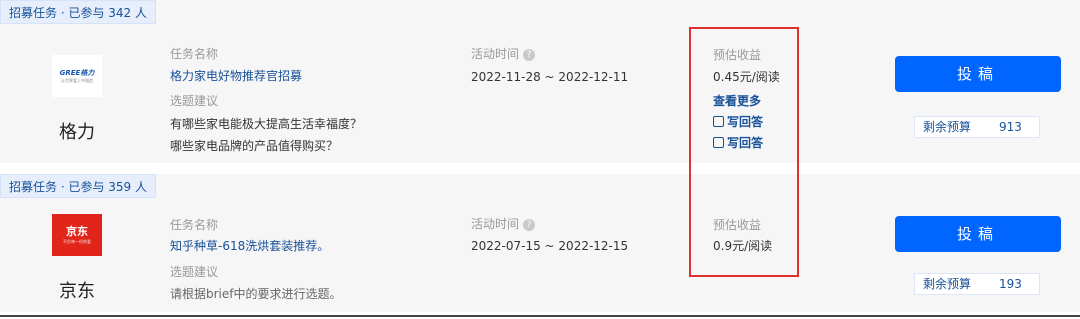  Describe the element at coordinates (540, 316) in the screenshot. I see `divider` at that location.